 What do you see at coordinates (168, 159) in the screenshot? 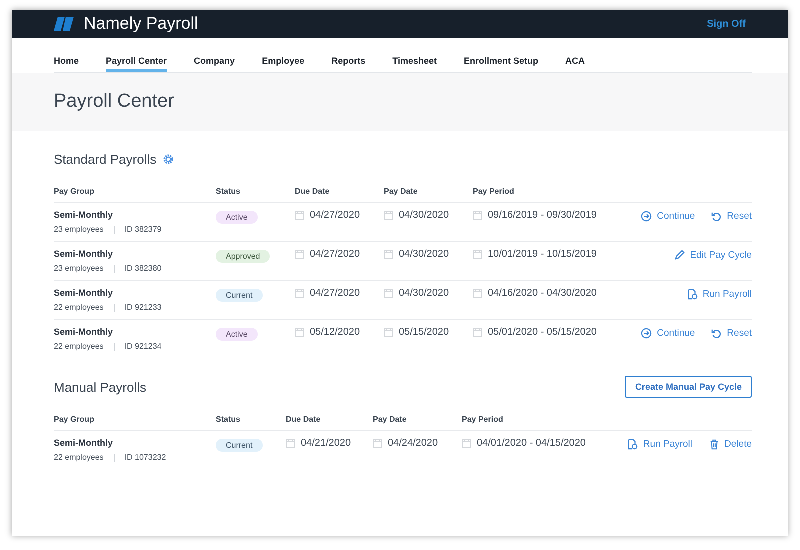
I see `settings-icon` at bounding box center [168, 159].